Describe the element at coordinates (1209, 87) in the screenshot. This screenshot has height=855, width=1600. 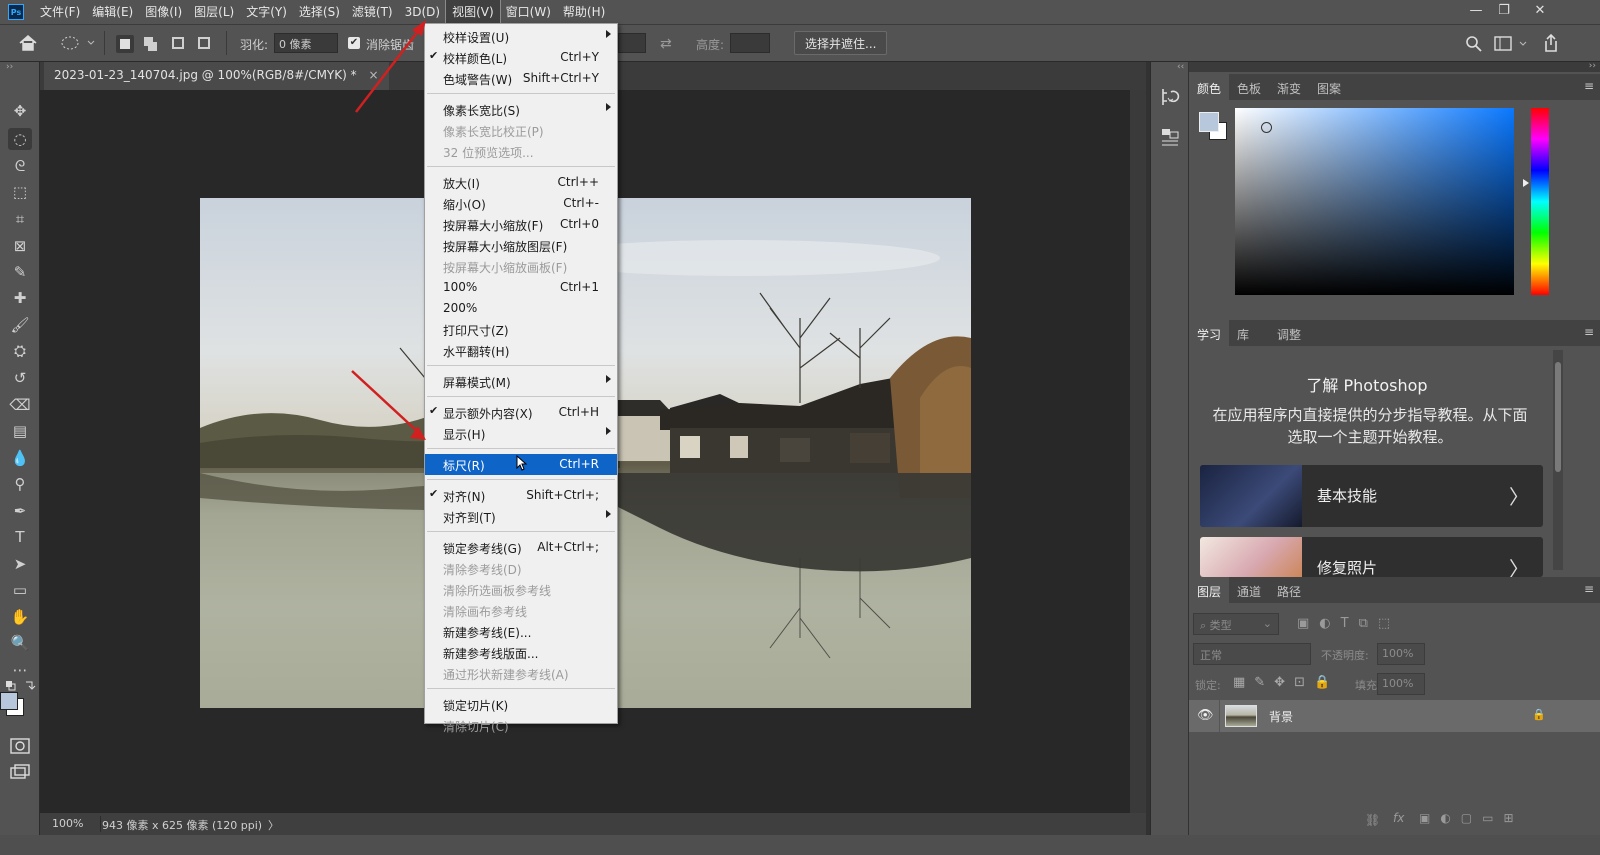
I see `tab-color: 颜色` at that location.